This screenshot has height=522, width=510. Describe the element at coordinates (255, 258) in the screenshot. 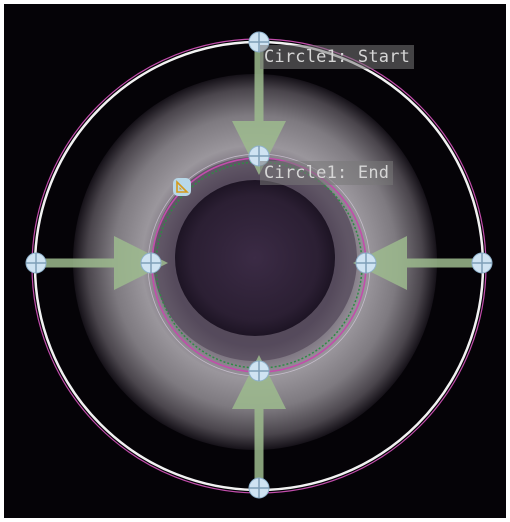

I see `specimen-hole` at that location.